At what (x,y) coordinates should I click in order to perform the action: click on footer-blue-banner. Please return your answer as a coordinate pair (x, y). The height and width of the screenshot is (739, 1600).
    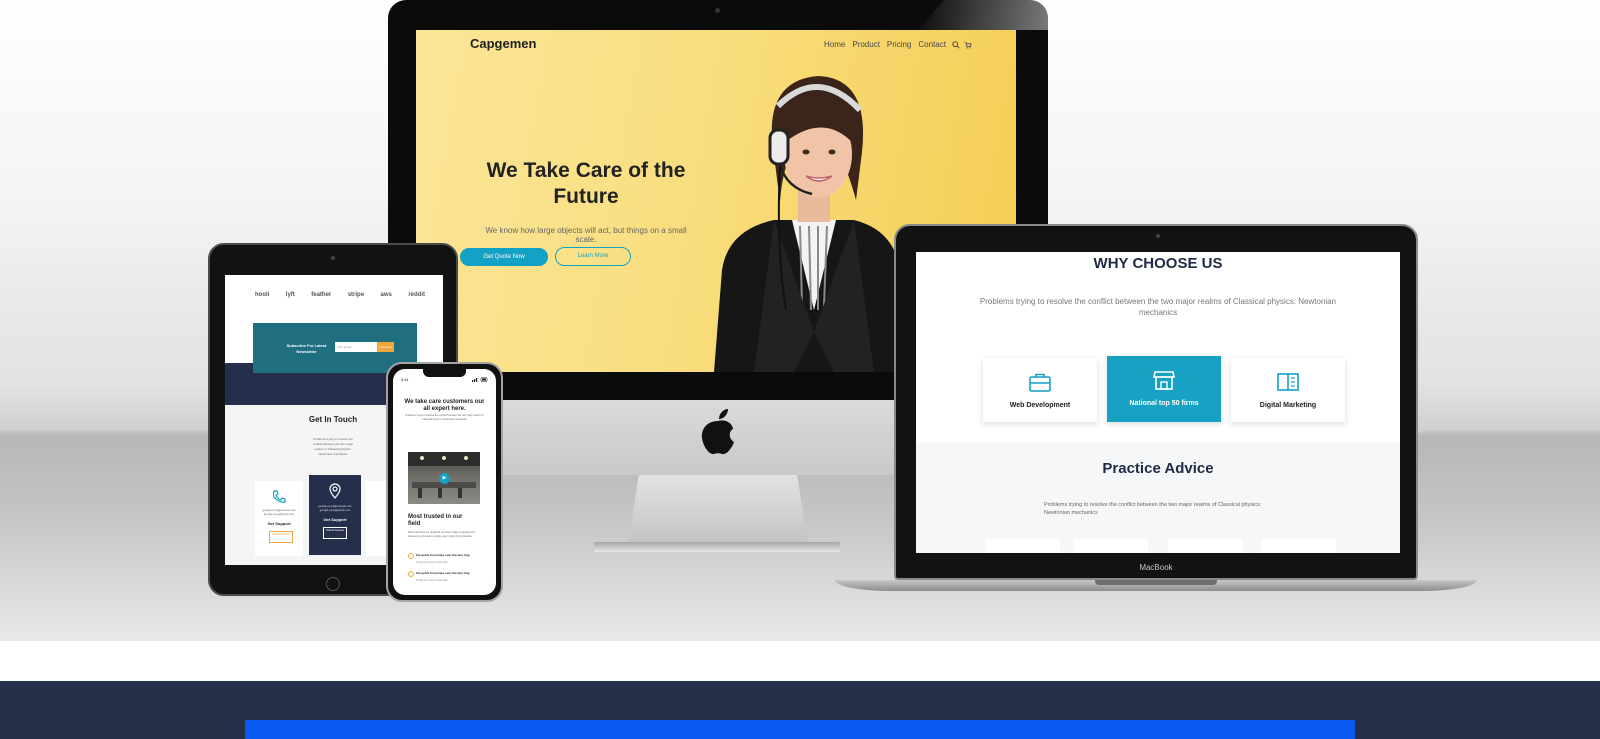
    Looking at the image, I should click on (800, 729).